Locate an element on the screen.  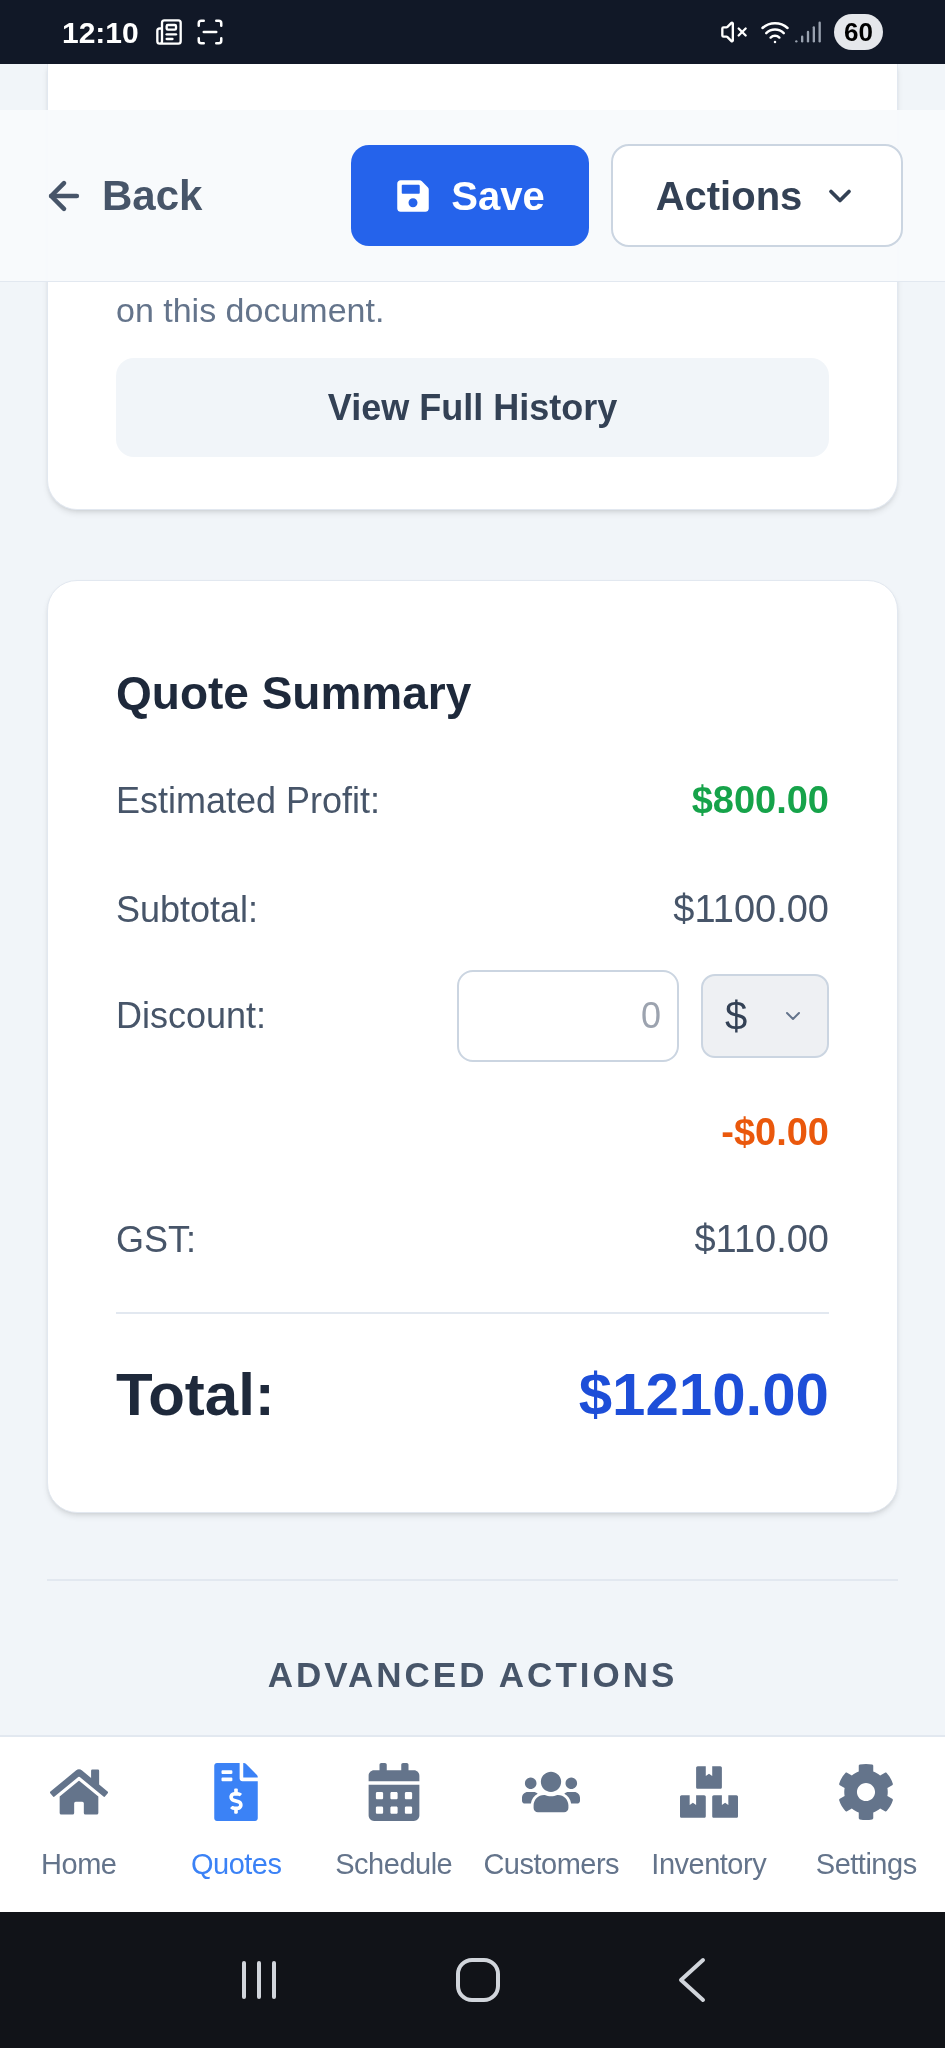
row-label: Estimated Profit: is located at coordinates (248, 800).